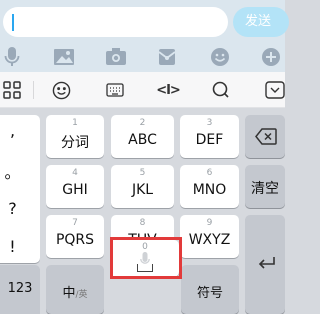  I want to click on plus-icon, so click(271, 57).